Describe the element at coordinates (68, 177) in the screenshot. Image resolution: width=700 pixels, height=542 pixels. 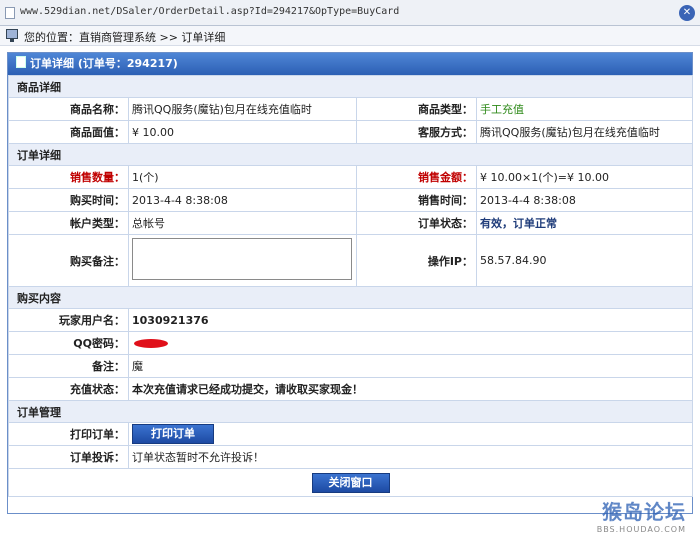
I see `qty-label: 销售数量：` at that location.